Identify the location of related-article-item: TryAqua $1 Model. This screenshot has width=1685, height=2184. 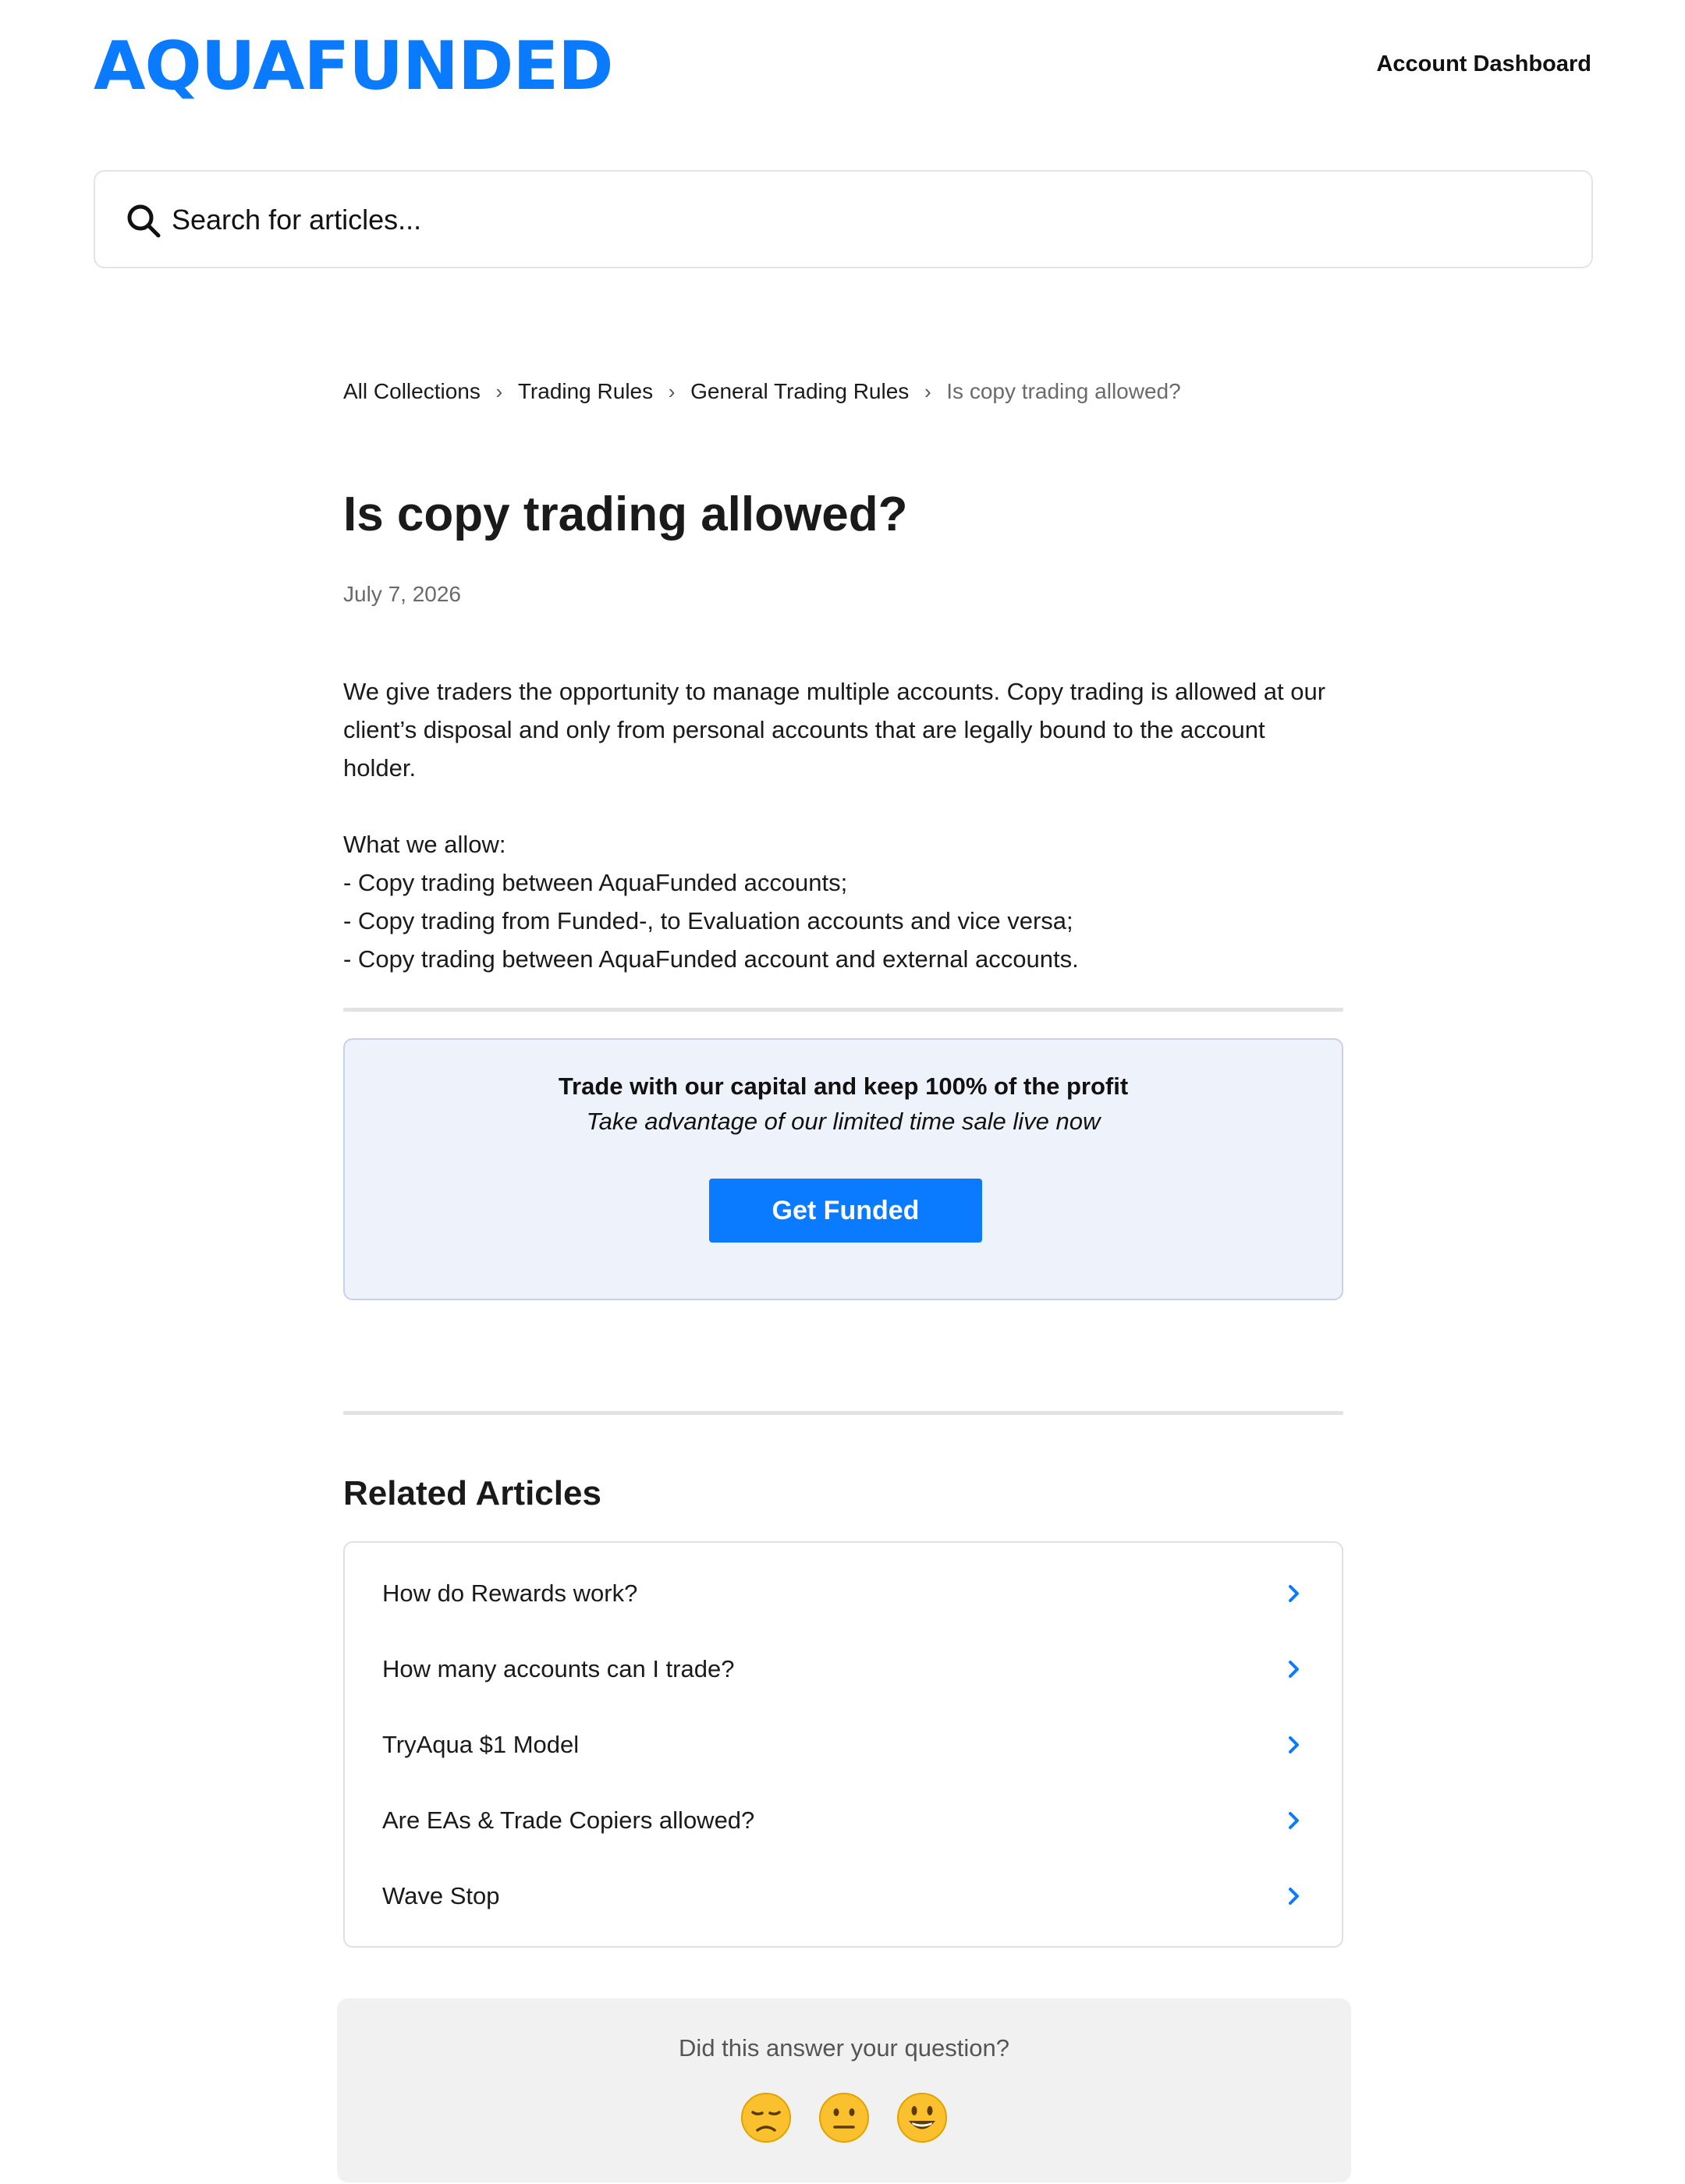
(844, 1745).